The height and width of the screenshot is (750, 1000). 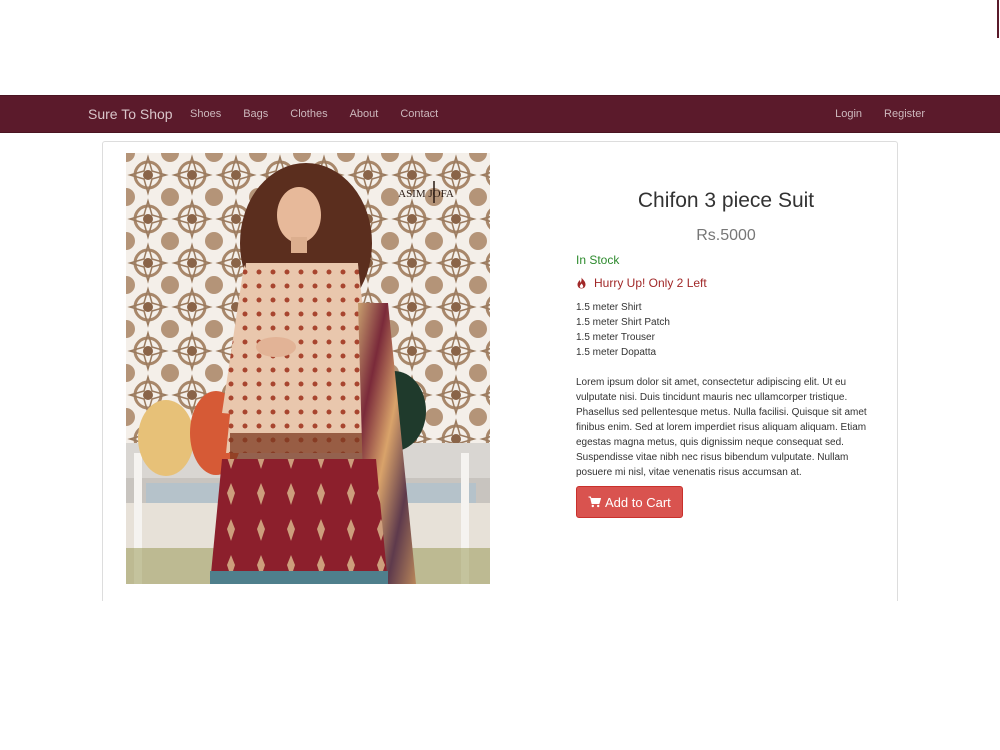 I want to click on brand-watermark: ASIM JOFA, so click(x=426, y=194).